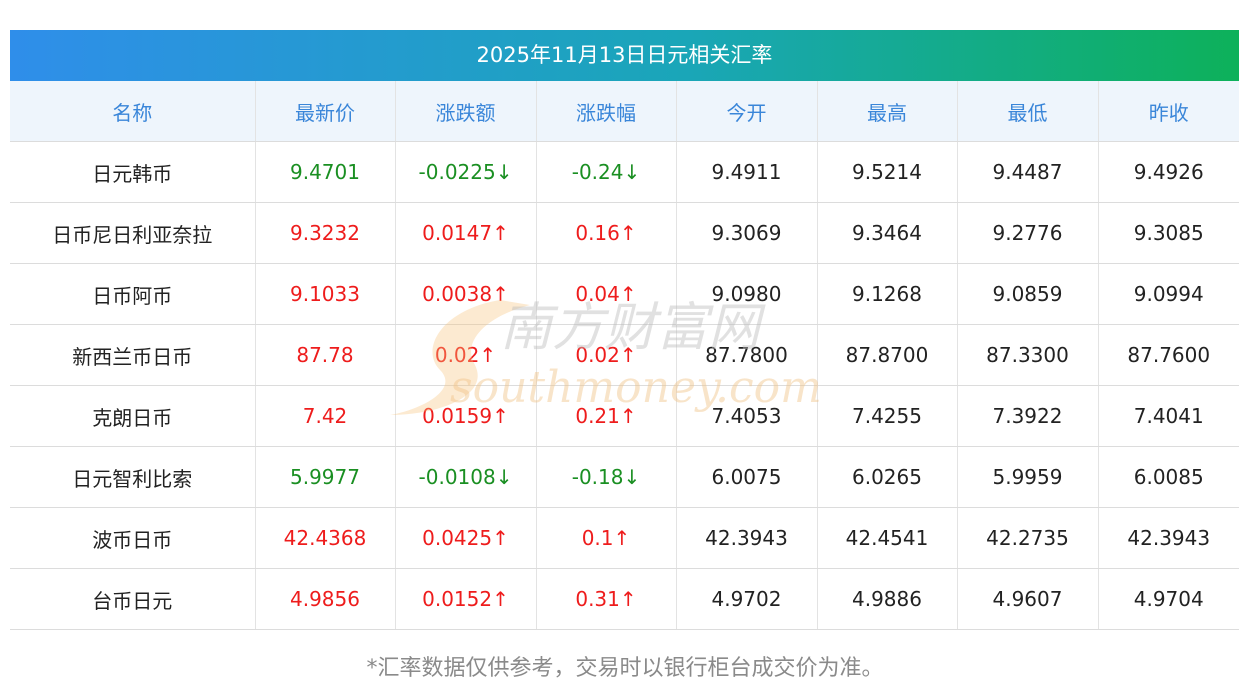 Image resolution: width=1250 pixels, height=697 pixels. I want to click on change-percent: 0.02↑, so click(605, 355).